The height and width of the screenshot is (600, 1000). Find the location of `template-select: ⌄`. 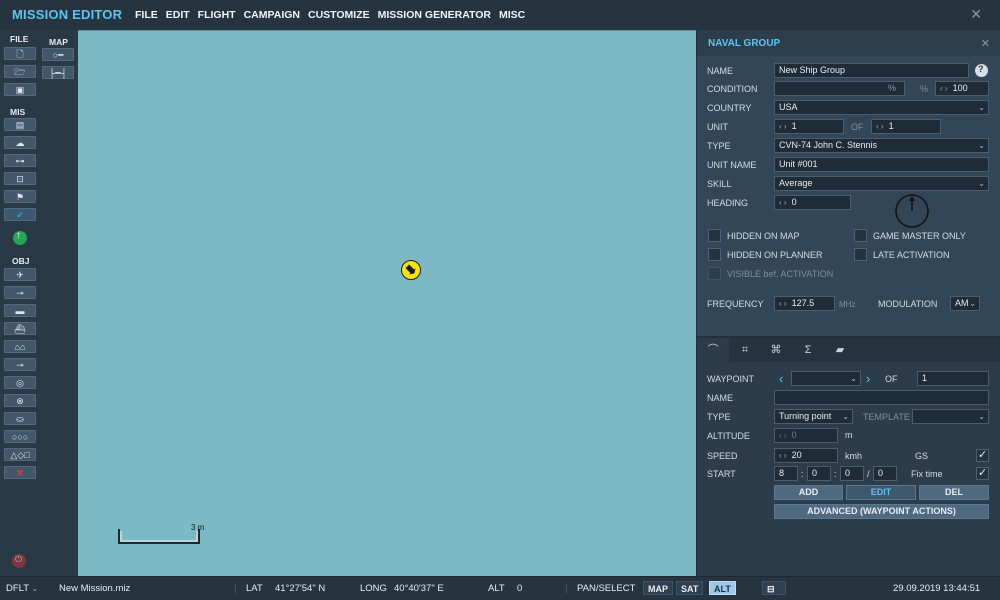

template-select: ⌄ is located at coordinates (950, 416).